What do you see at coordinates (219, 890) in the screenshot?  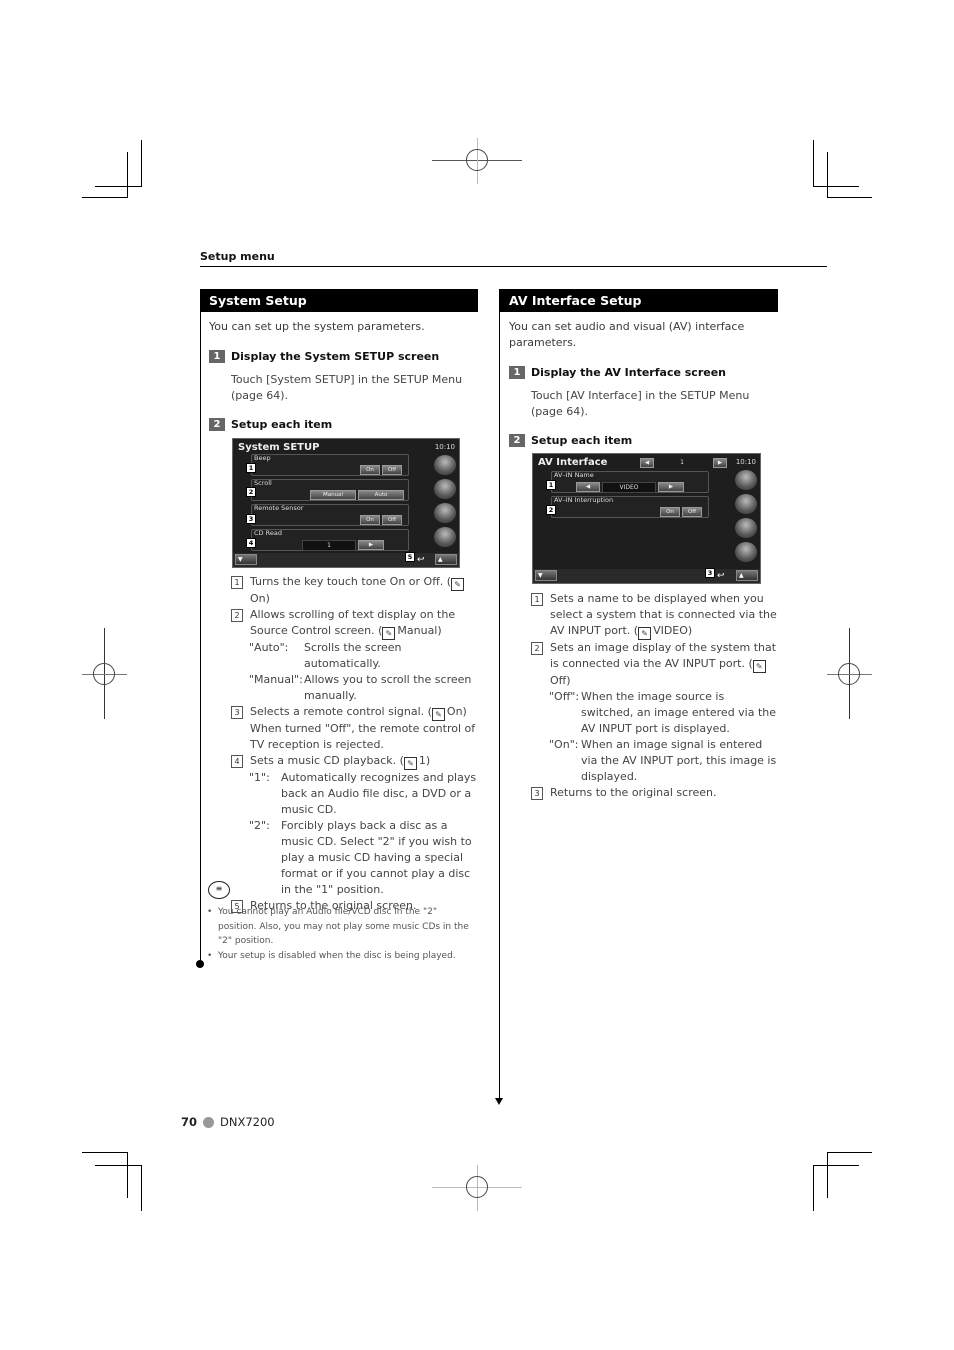 I see `note-icon: ≡` at bounding box center [219, 890].